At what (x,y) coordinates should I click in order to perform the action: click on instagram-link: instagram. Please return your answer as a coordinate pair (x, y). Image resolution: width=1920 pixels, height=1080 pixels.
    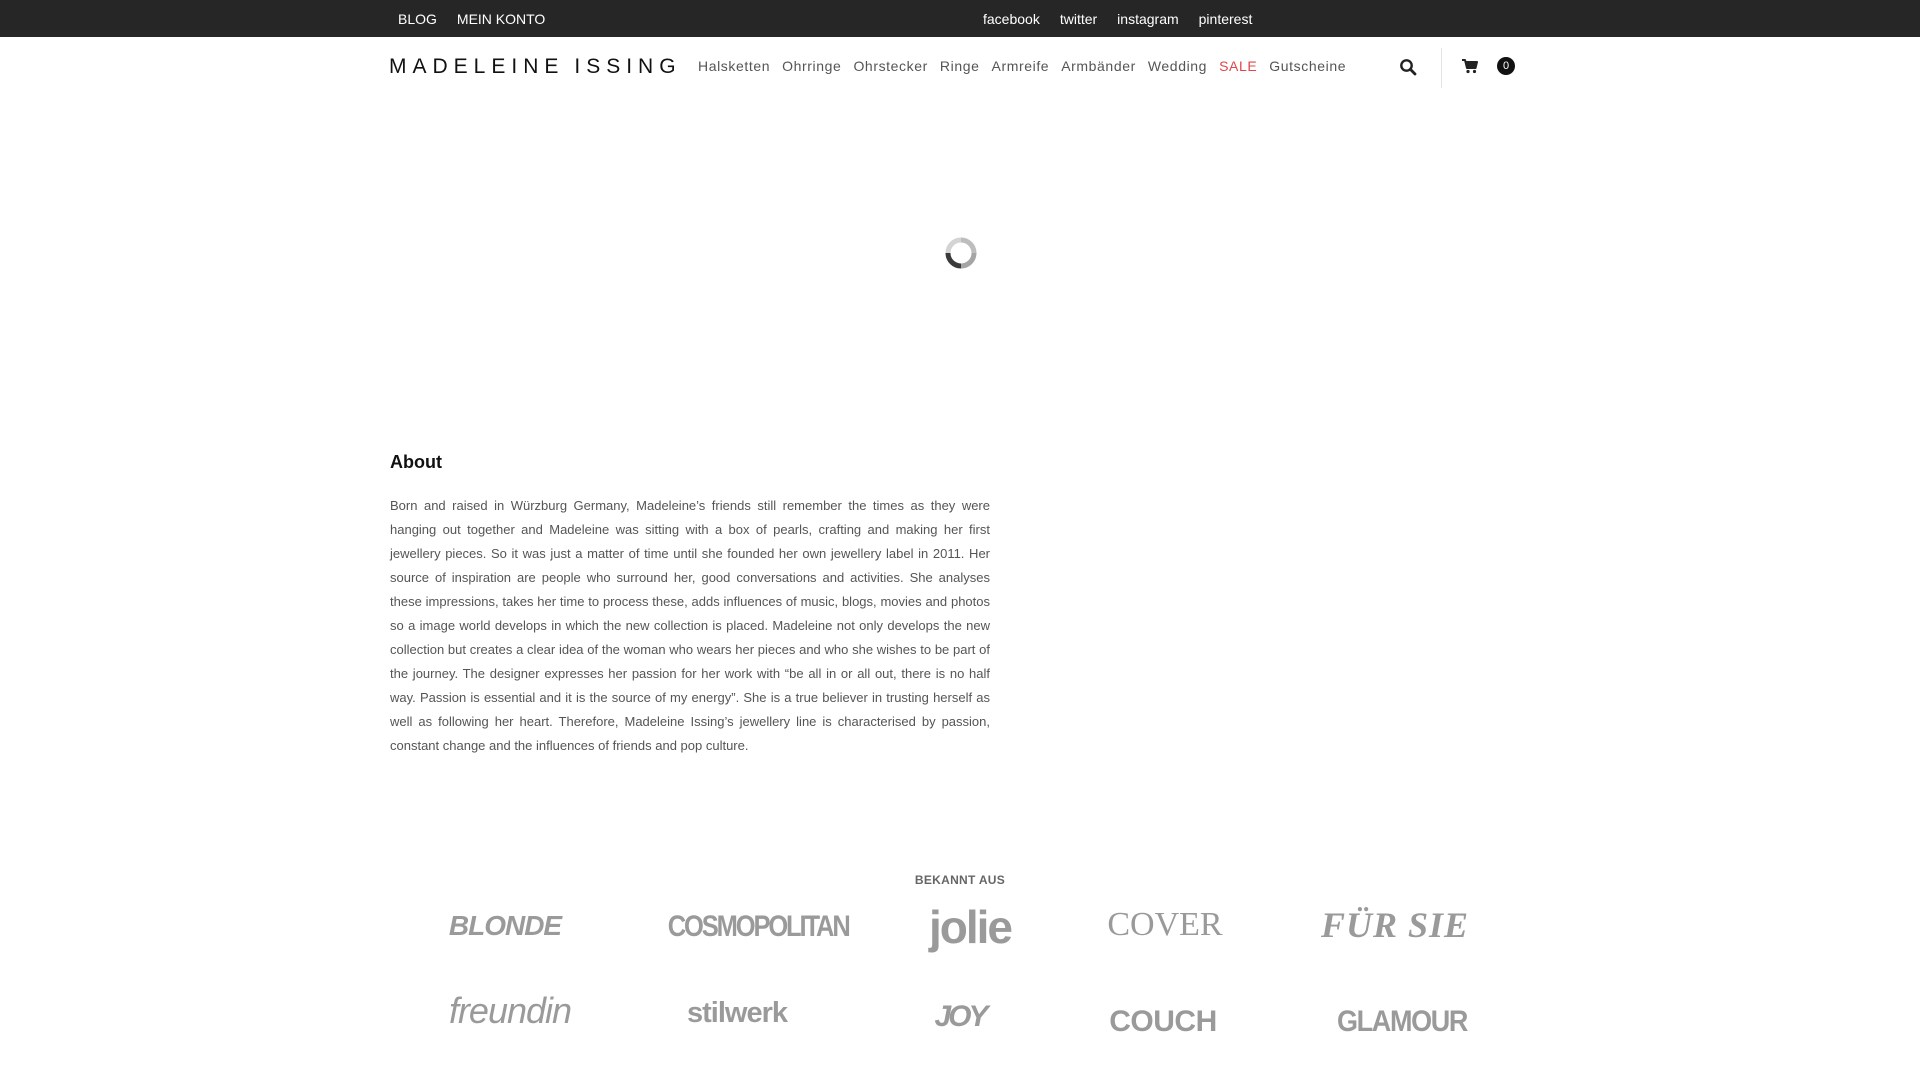
    Looking at the image, I should click on (1147, 19).